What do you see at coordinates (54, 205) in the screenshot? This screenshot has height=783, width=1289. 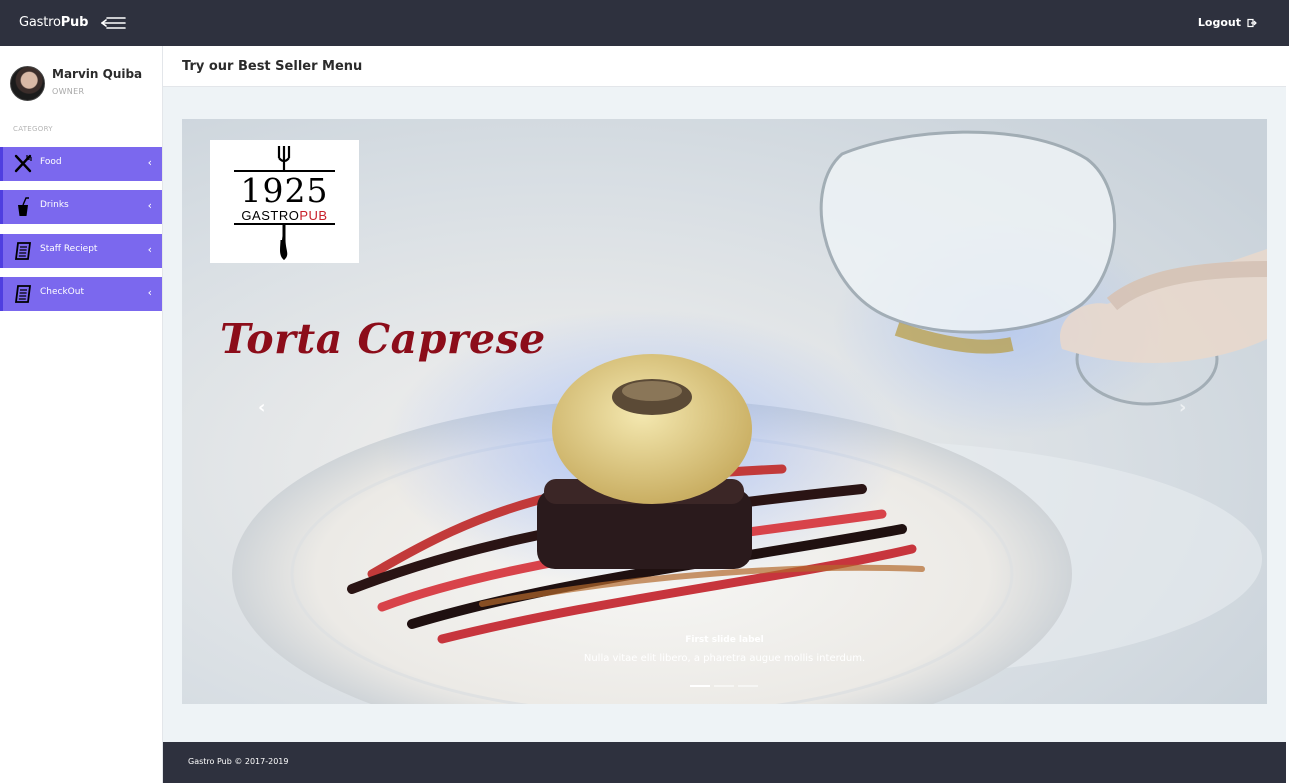 I see `sidebar-item-label: Drinks` at bounding box center [54, 205].